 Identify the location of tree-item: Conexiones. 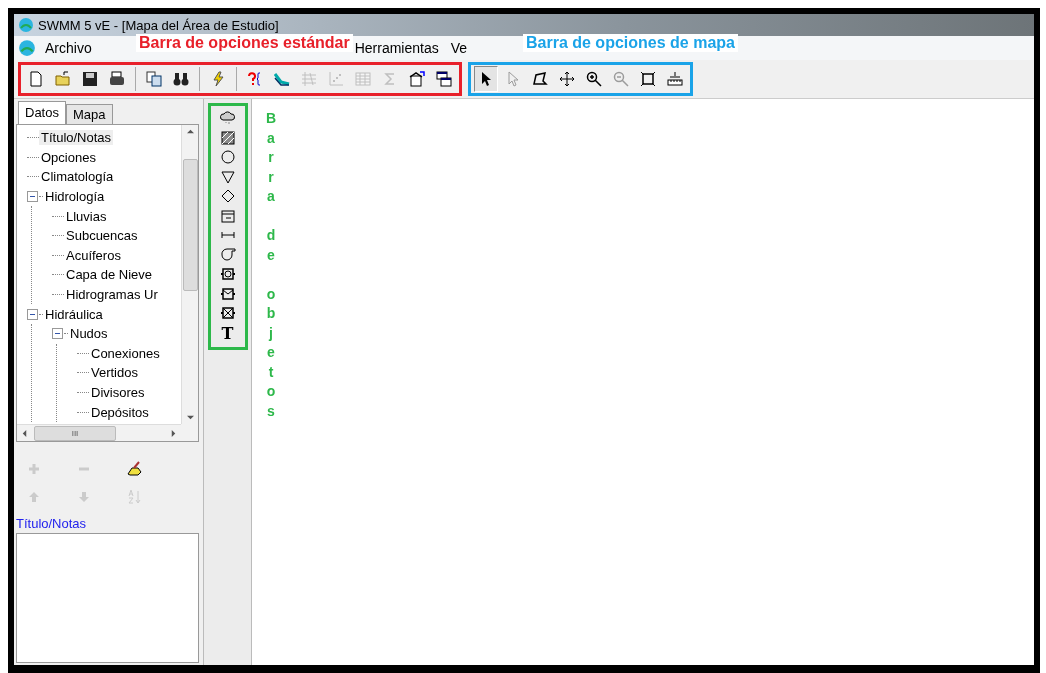
(125, 353).